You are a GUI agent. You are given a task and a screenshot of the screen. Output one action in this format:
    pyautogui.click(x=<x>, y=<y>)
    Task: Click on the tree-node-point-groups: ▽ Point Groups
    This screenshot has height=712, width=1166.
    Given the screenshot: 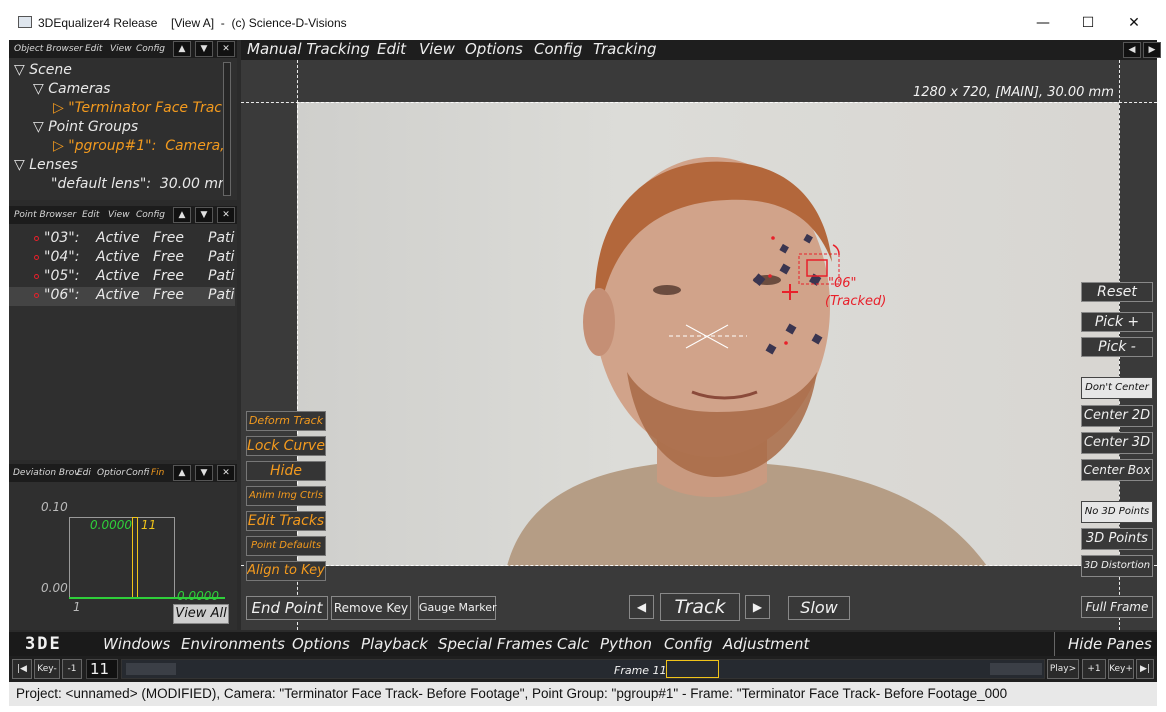 What is the action you would take?
    pyautogui.click(x=85, y=127)
    